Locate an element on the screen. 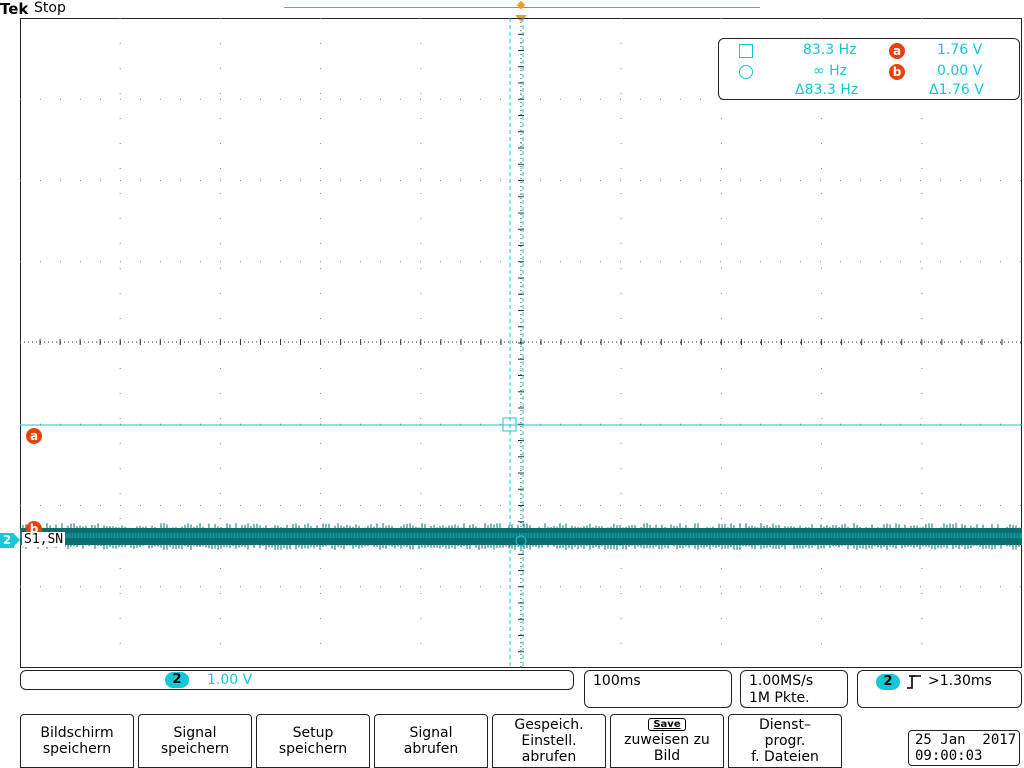 This screenshot has width=1024, height=768. softkey-label: Gespeich. is located at coordinates (548, 725).